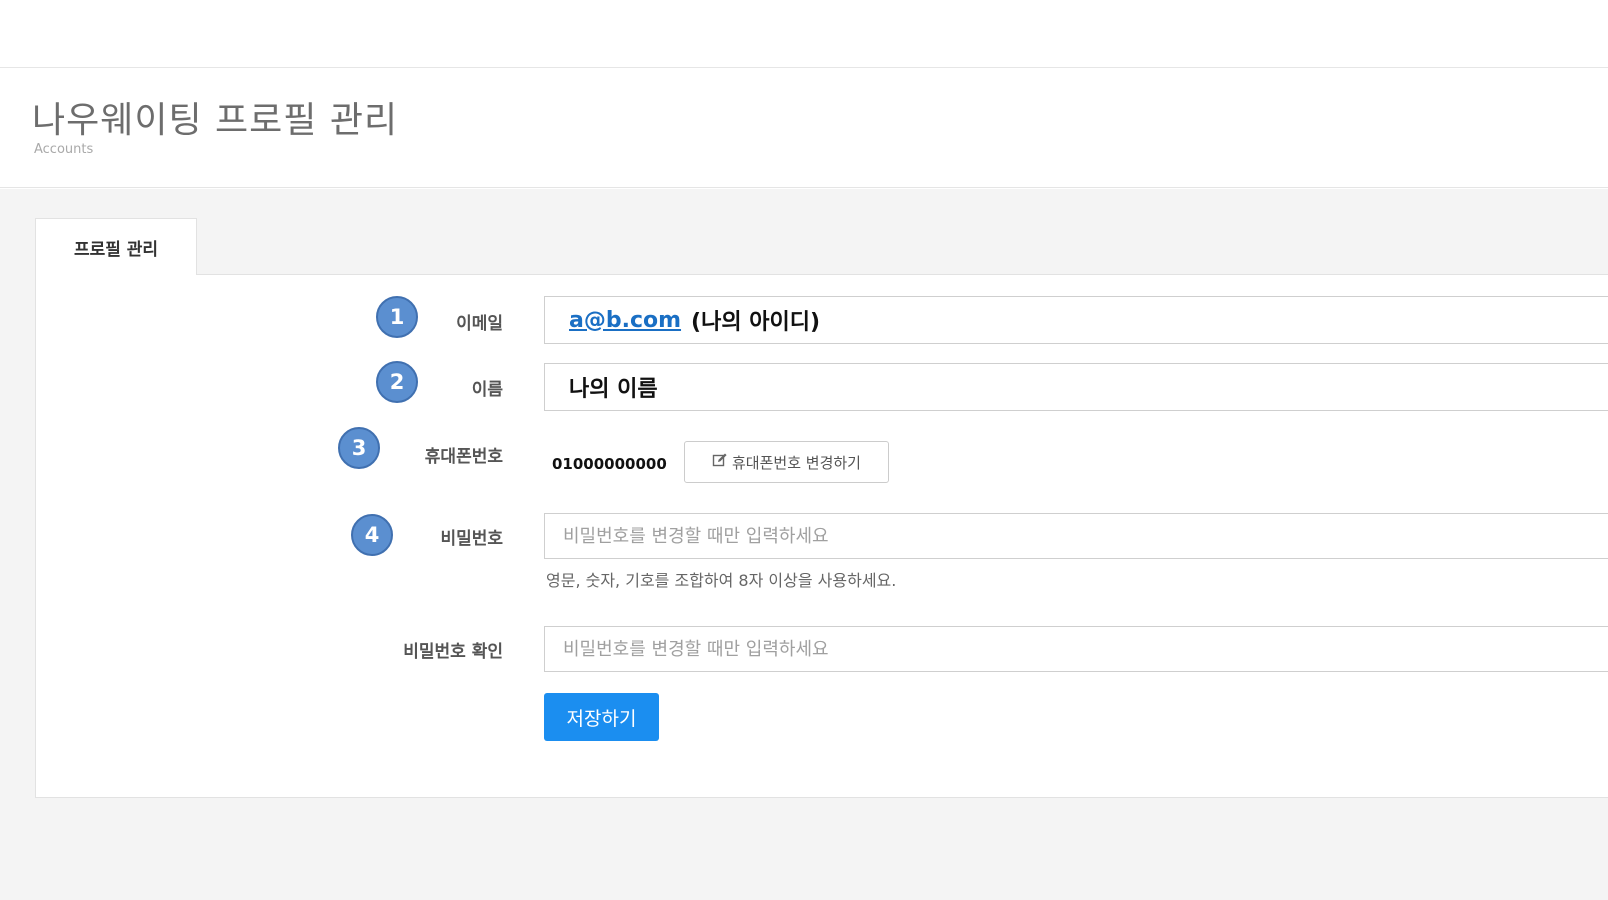  Describe the element at coordinates (215, 120) in the screenshot. I see `page-title: 나우웨이팅 프로필 관리` at that location.